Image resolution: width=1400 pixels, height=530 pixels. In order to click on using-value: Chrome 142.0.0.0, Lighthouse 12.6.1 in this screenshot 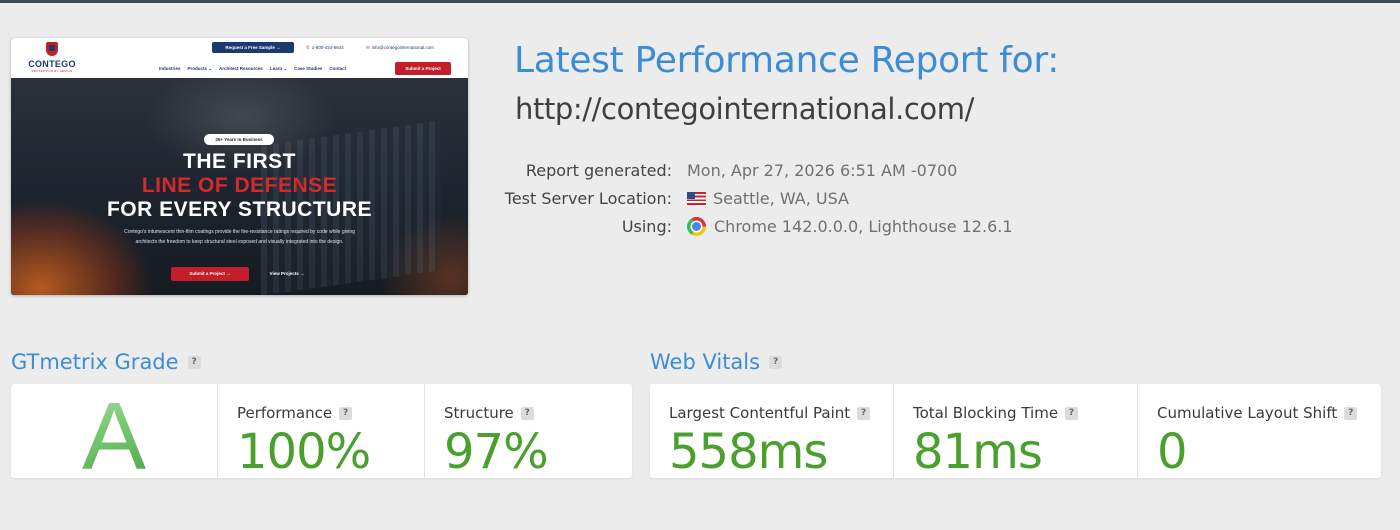, I will do `click(850, 226)`.